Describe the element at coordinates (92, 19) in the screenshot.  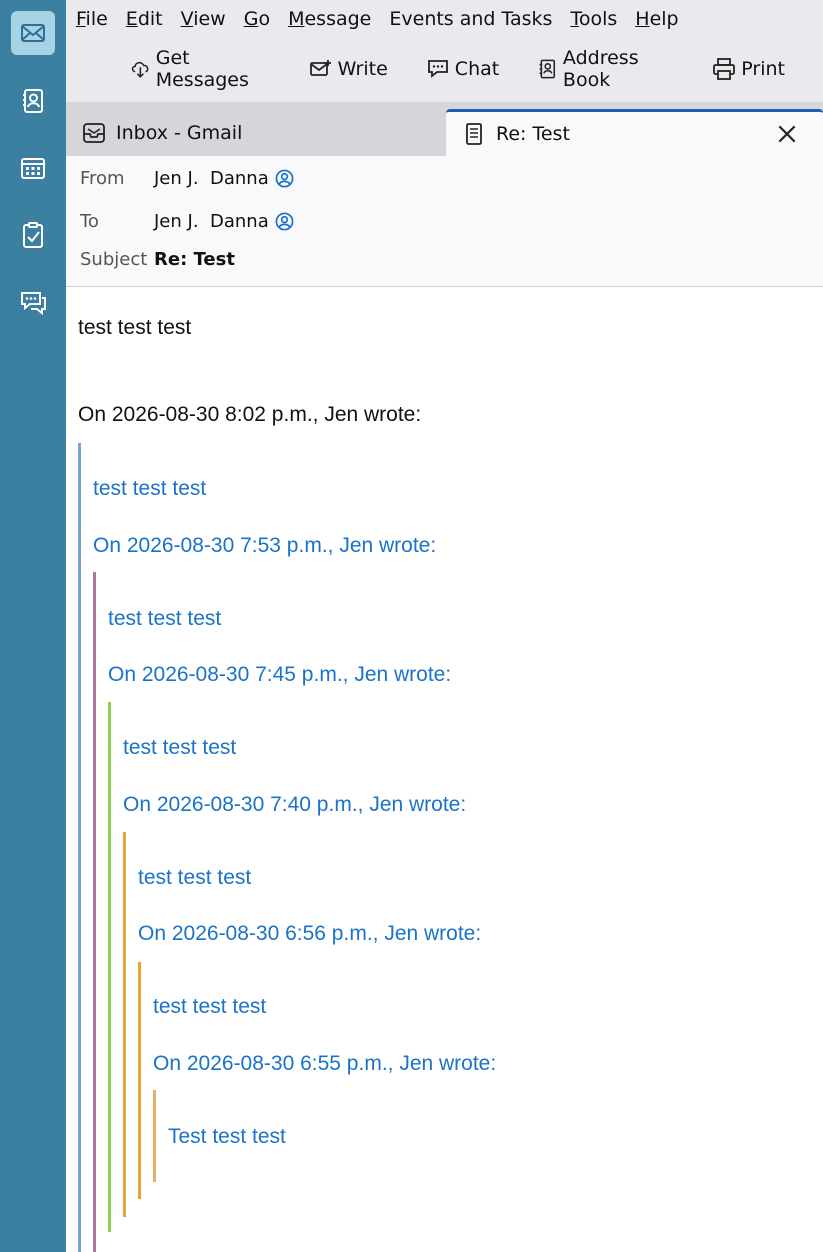
I see `menu-file: File` at that location.